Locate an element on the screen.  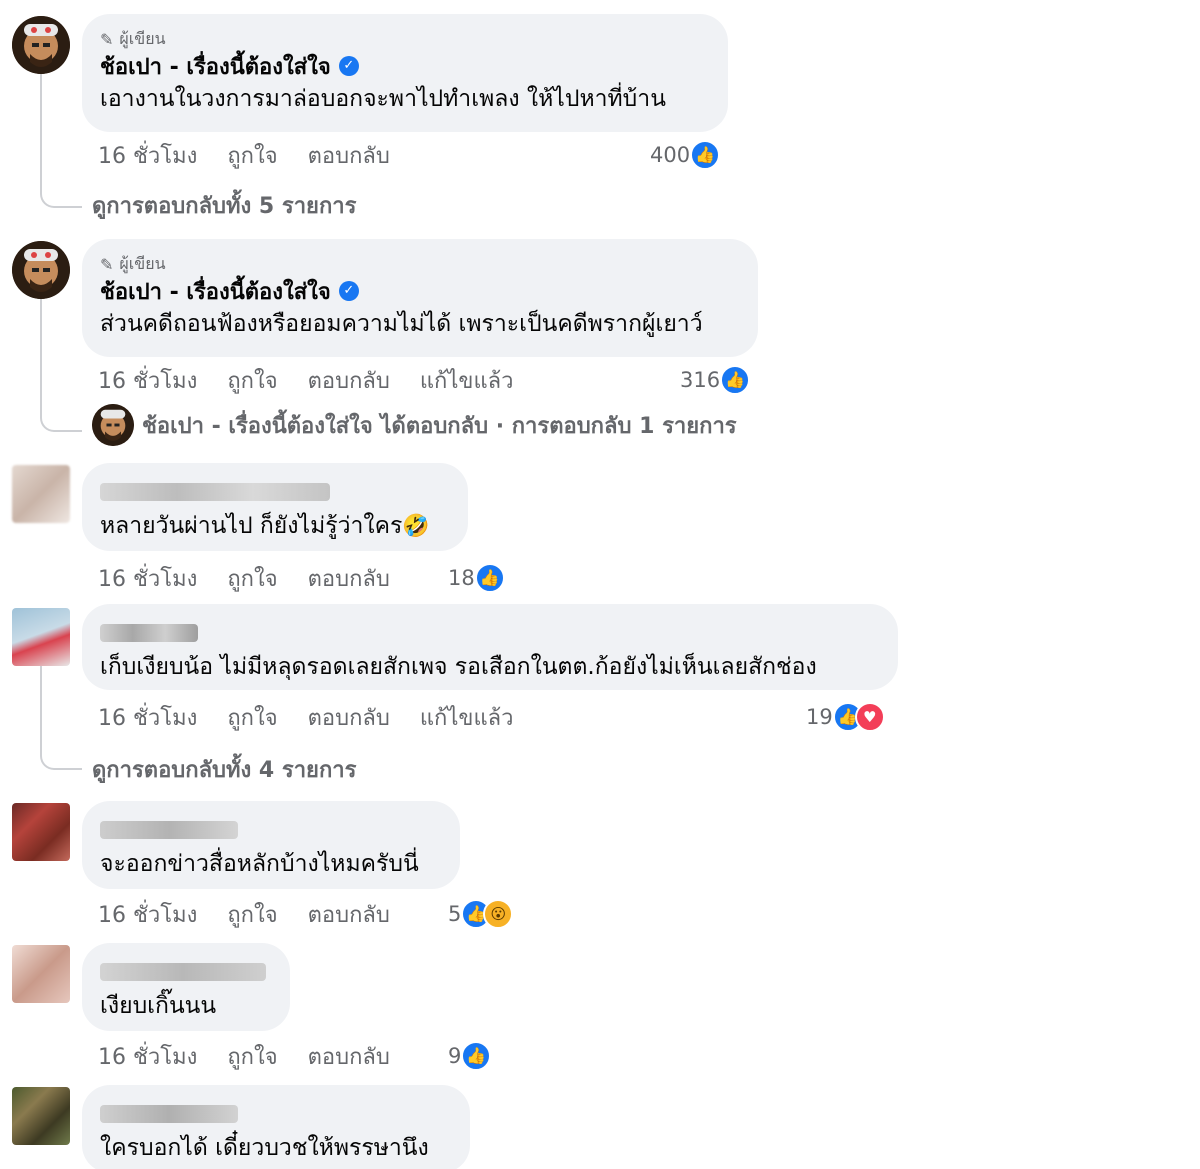
comment-bubble: จะออกข่าวสื่อหลักบ้างไหมครับนี่ is located at coordinates (271, 845).